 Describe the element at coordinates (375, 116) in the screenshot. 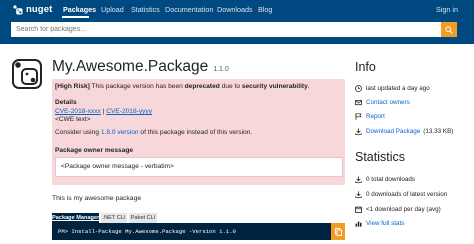

I see `report-link: Report` at that location.